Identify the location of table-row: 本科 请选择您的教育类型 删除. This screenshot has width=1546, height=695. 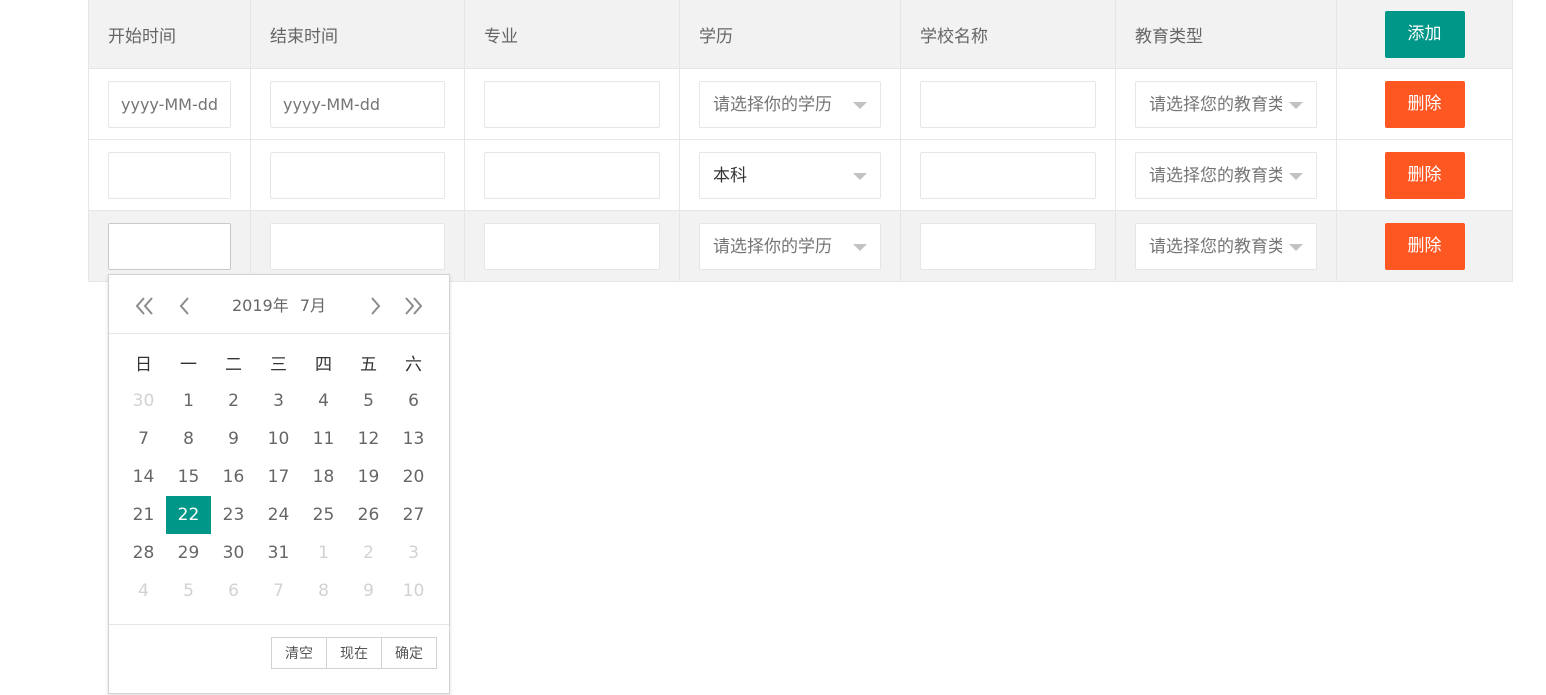
(800, 175).